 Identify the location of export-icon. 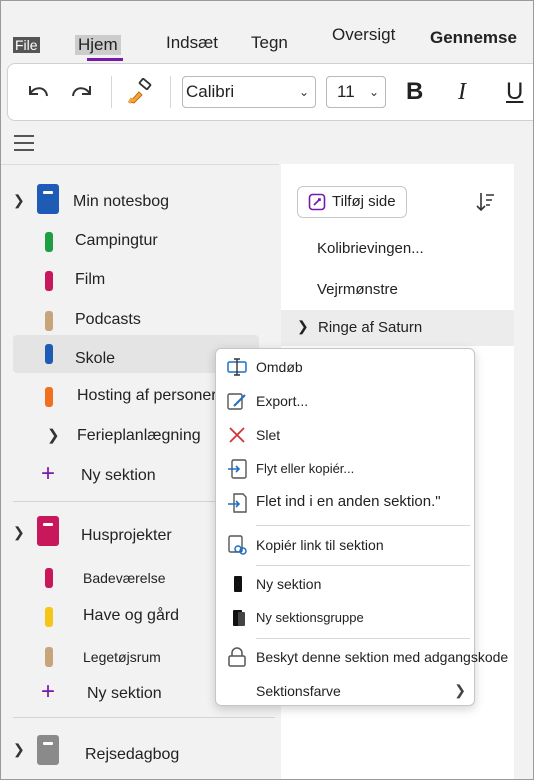
(236, 401).